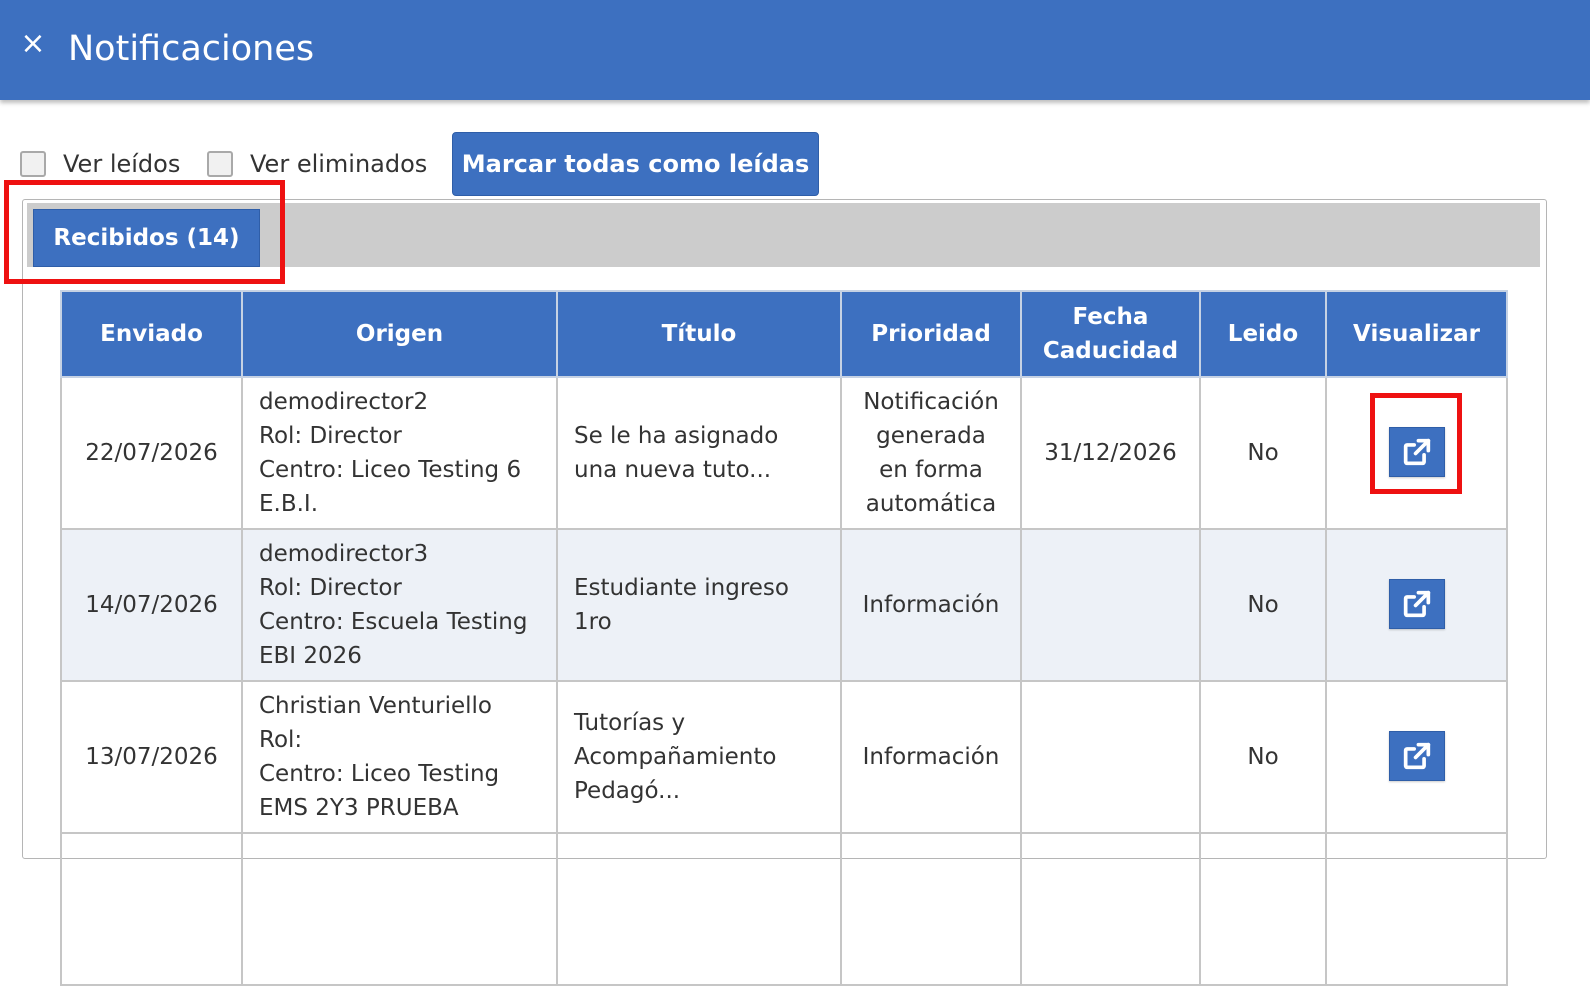 This screenshot has height=986, width=1590. What do you see at coordinates (393, 622) in the screenshot?
I see `origin-center: Centro: Escuela Testing` at bounding box center [393, 622].